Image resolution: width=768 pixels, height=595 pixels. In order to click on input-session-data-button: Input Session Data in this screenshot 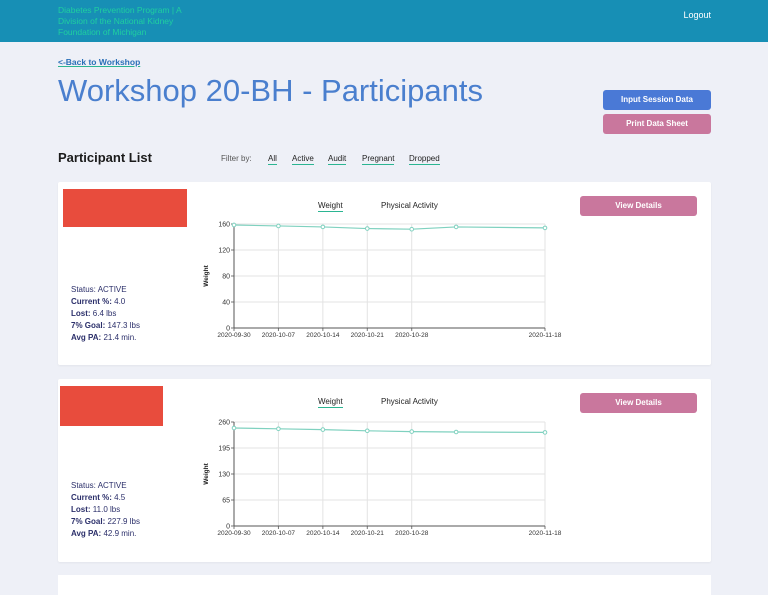, I will do `click(657, 100)`.